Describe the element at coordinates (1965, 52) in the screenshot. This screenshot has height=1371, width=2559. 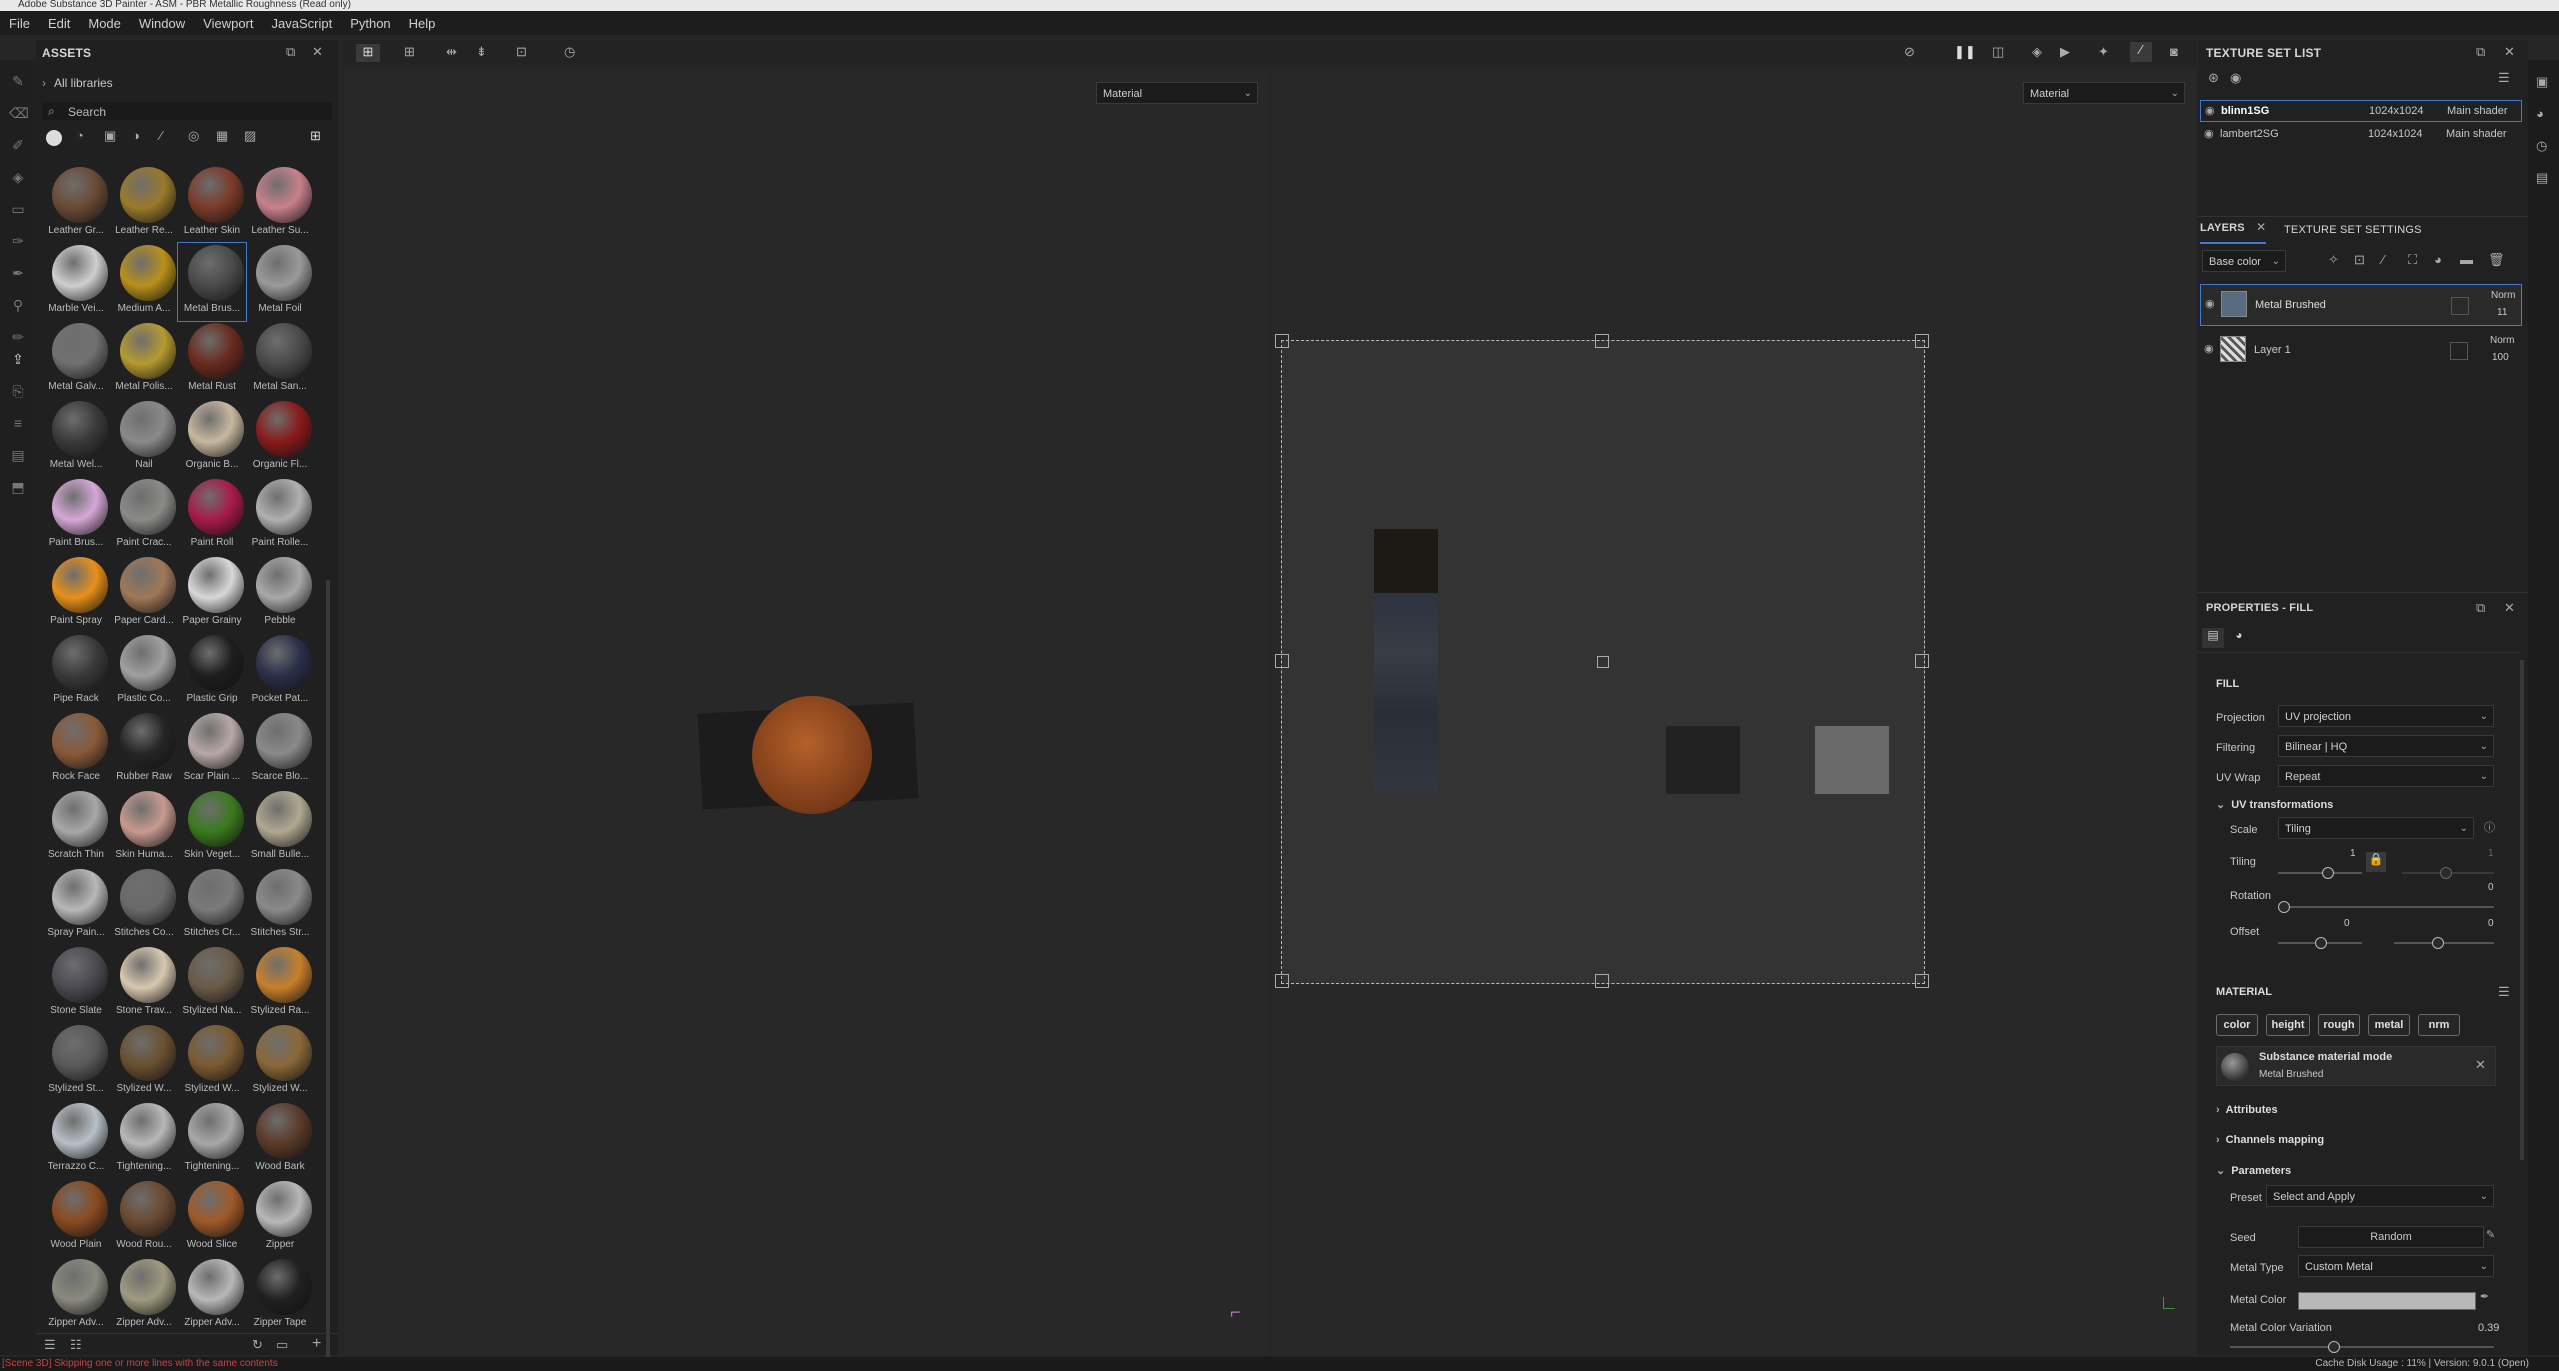
I see `pause-icon: ❚❚` at that location.